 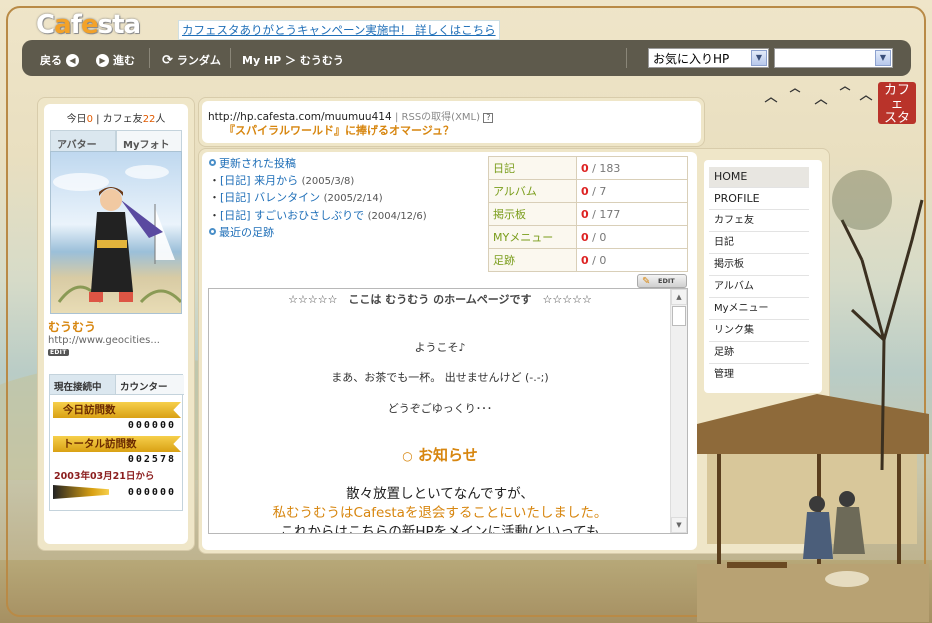 I want to click on menu-item-diary: 日記, so click(x=759, y=243).